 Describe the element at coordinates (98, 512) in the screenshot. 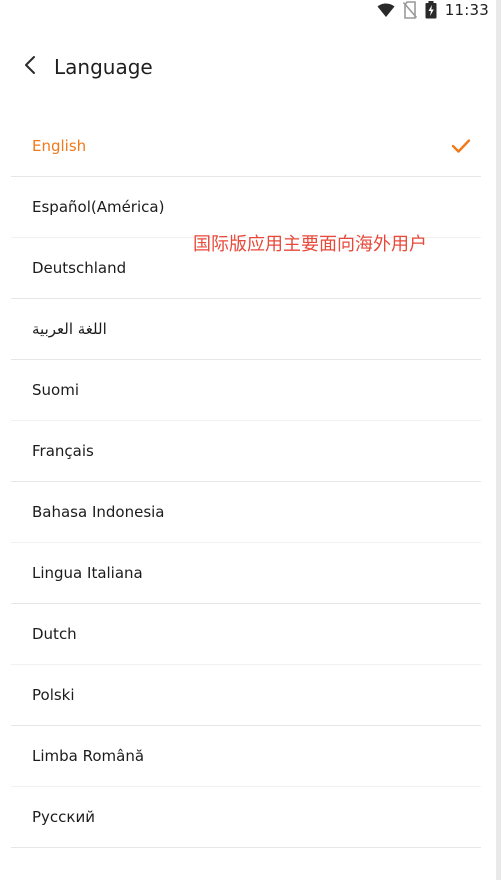

I see `language-label: Bahasa Indonesia` at that location.